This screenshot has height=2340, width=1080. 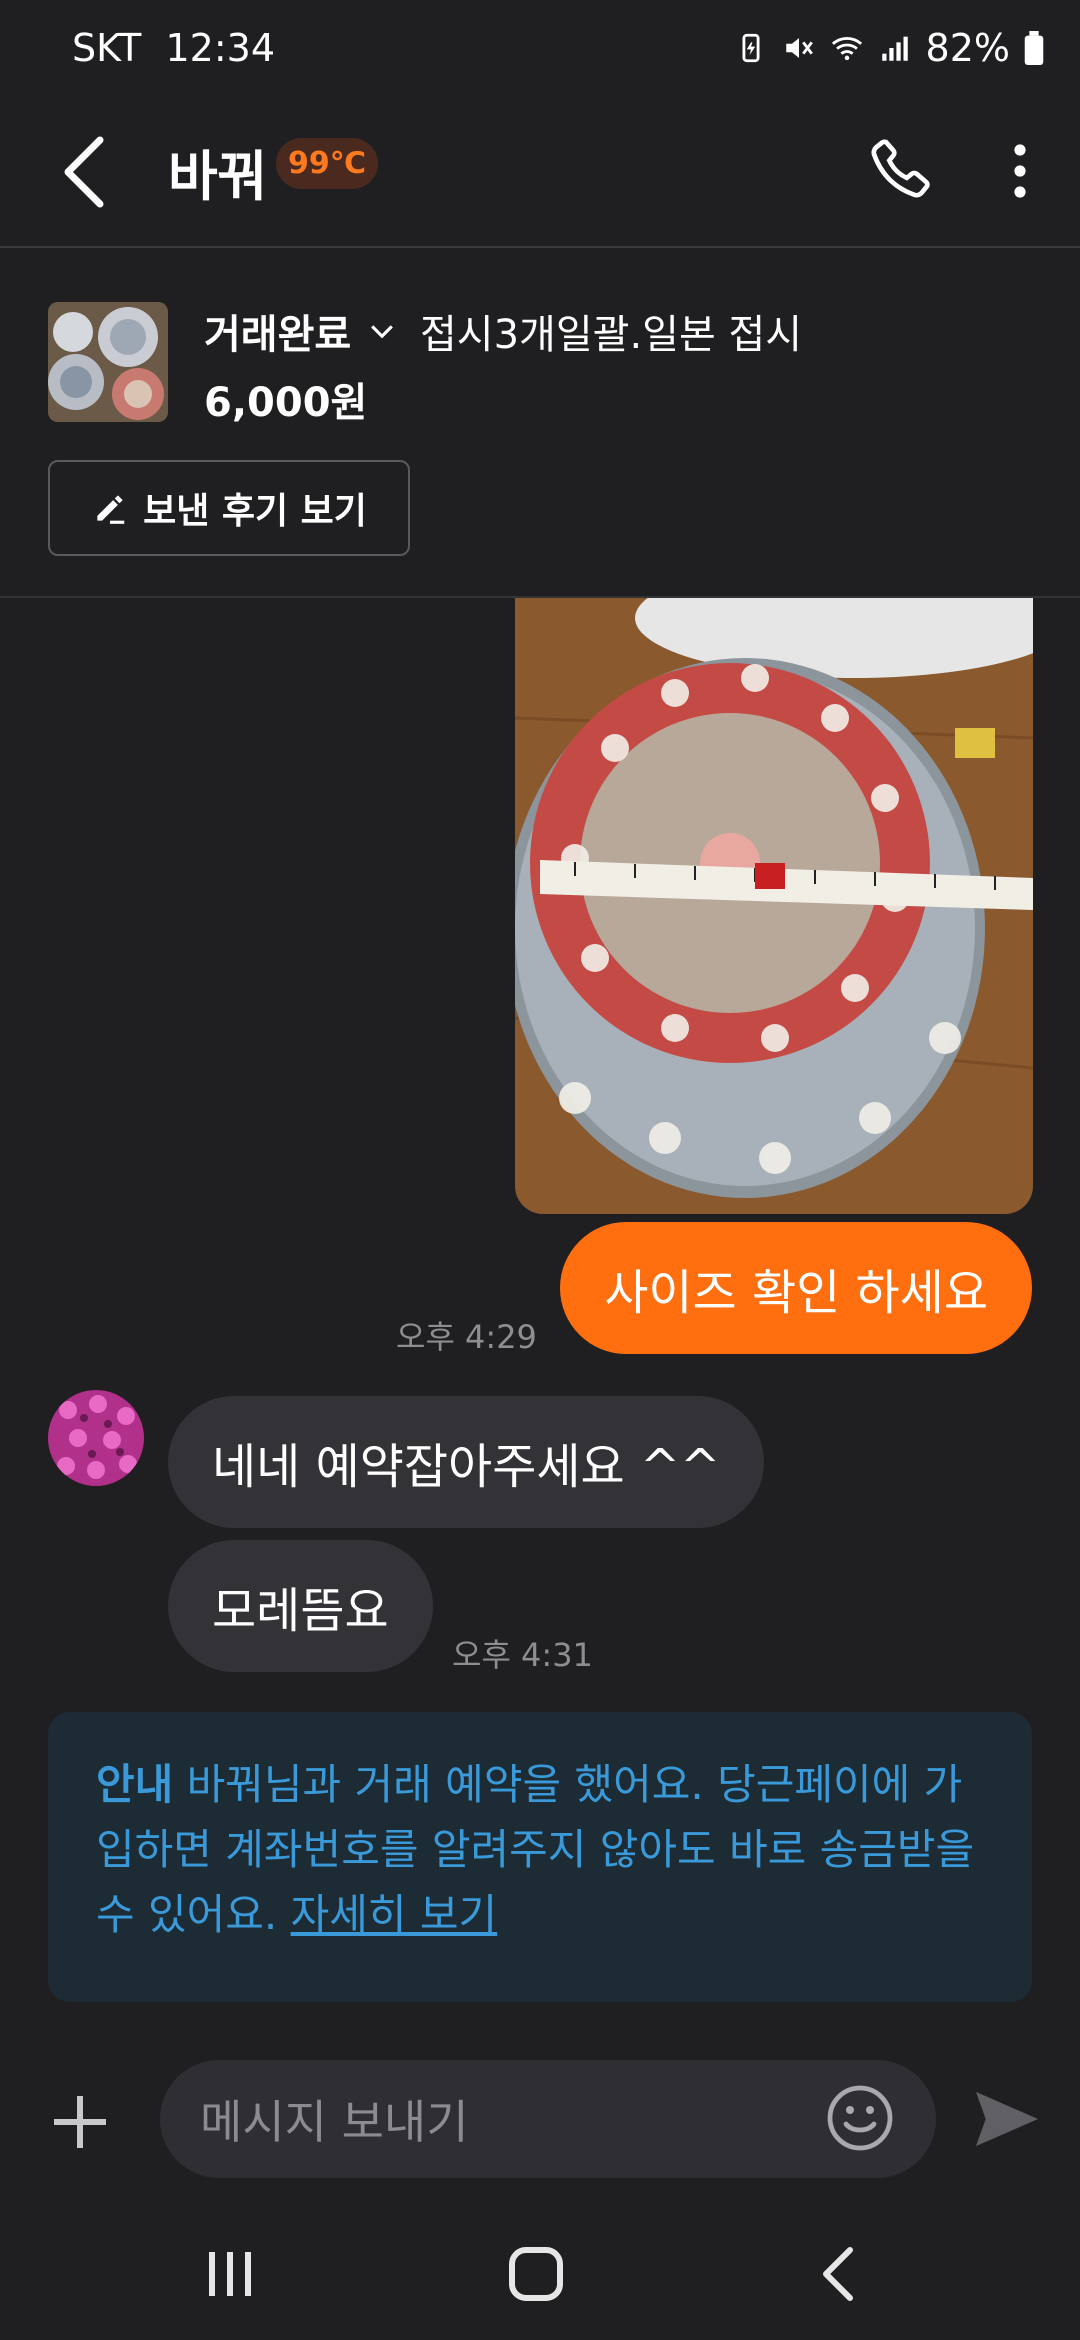 I want to click on plus-icon, so click(x=80, y=2122).